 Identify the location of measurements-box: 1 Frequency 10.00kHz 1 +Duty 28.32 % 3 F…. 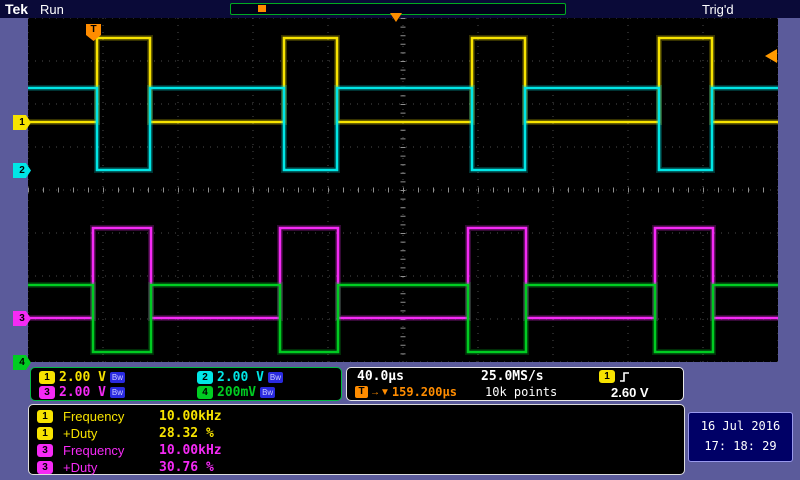
(356, 439).